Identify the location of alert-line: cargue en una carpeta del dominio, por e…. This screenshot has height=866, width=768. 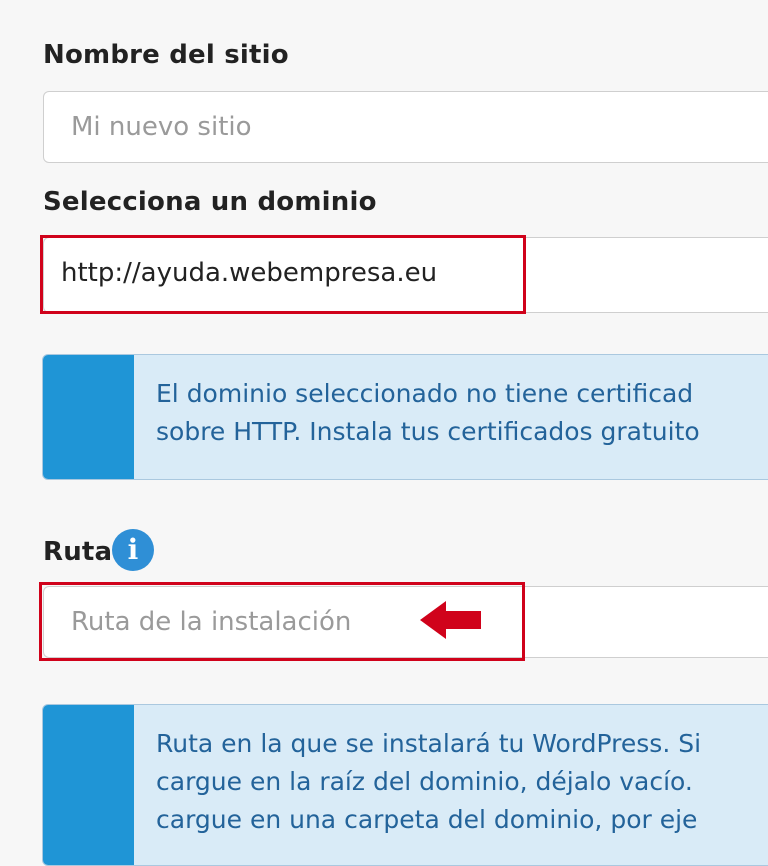
(427, 819).